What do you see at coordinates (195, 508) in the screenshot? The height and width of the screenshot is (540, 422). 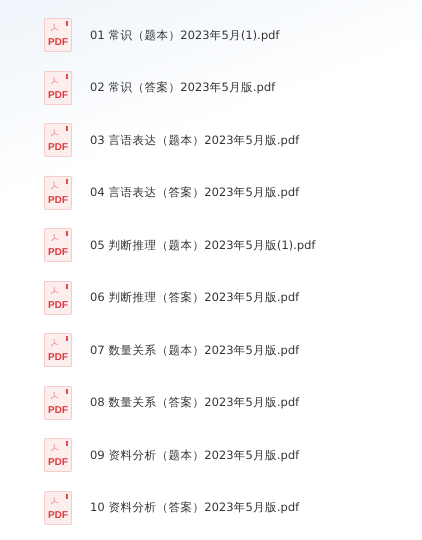 I see `file-name: 10 资料分析（答案）2023年5月版.pdf` at bounding box center [195, 508].